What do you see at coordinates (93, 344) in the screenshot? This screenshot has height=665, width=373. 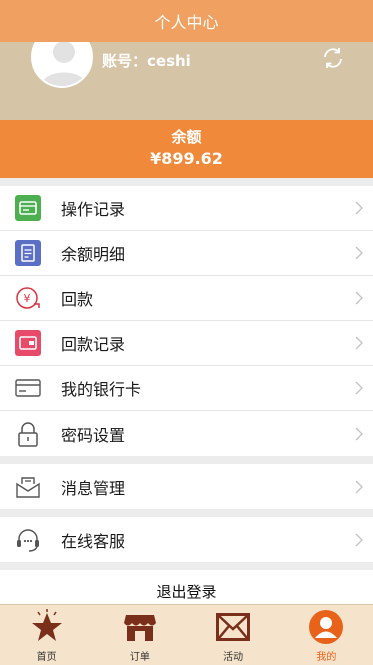 I see `menu-label: 回款记录` at bounding box center [93, 344].